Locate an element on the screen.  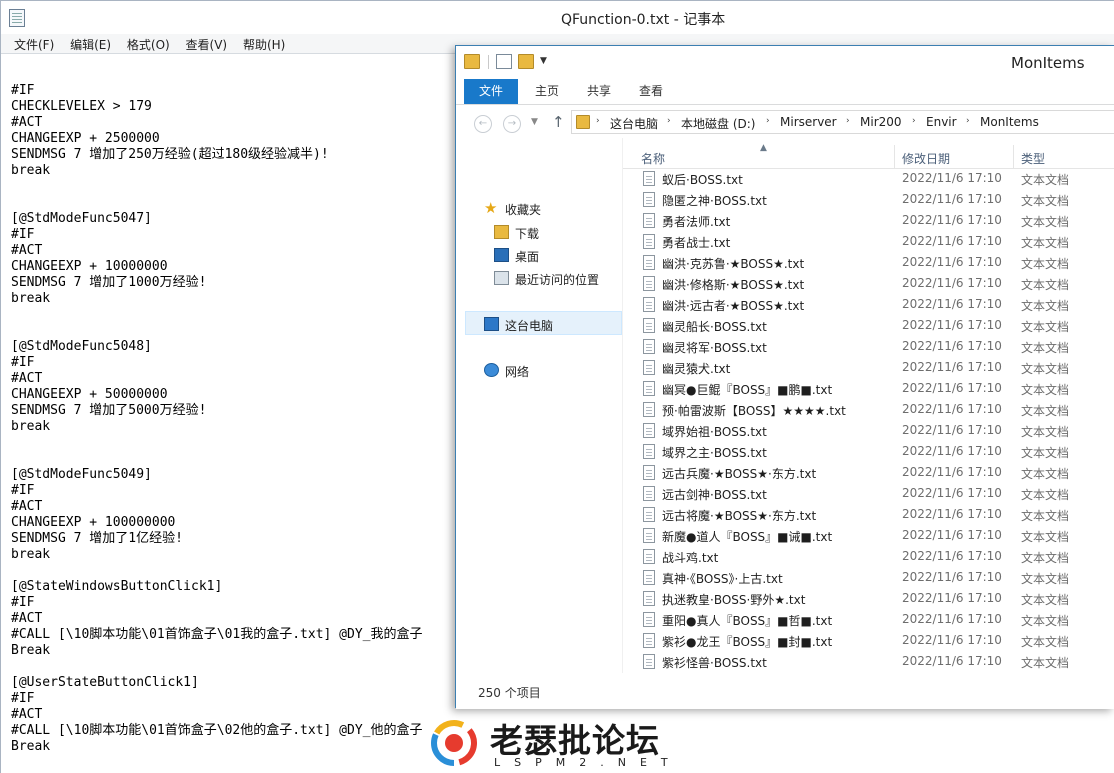
menu-edit: 编辑(E) is located at coordinates (90, 44).